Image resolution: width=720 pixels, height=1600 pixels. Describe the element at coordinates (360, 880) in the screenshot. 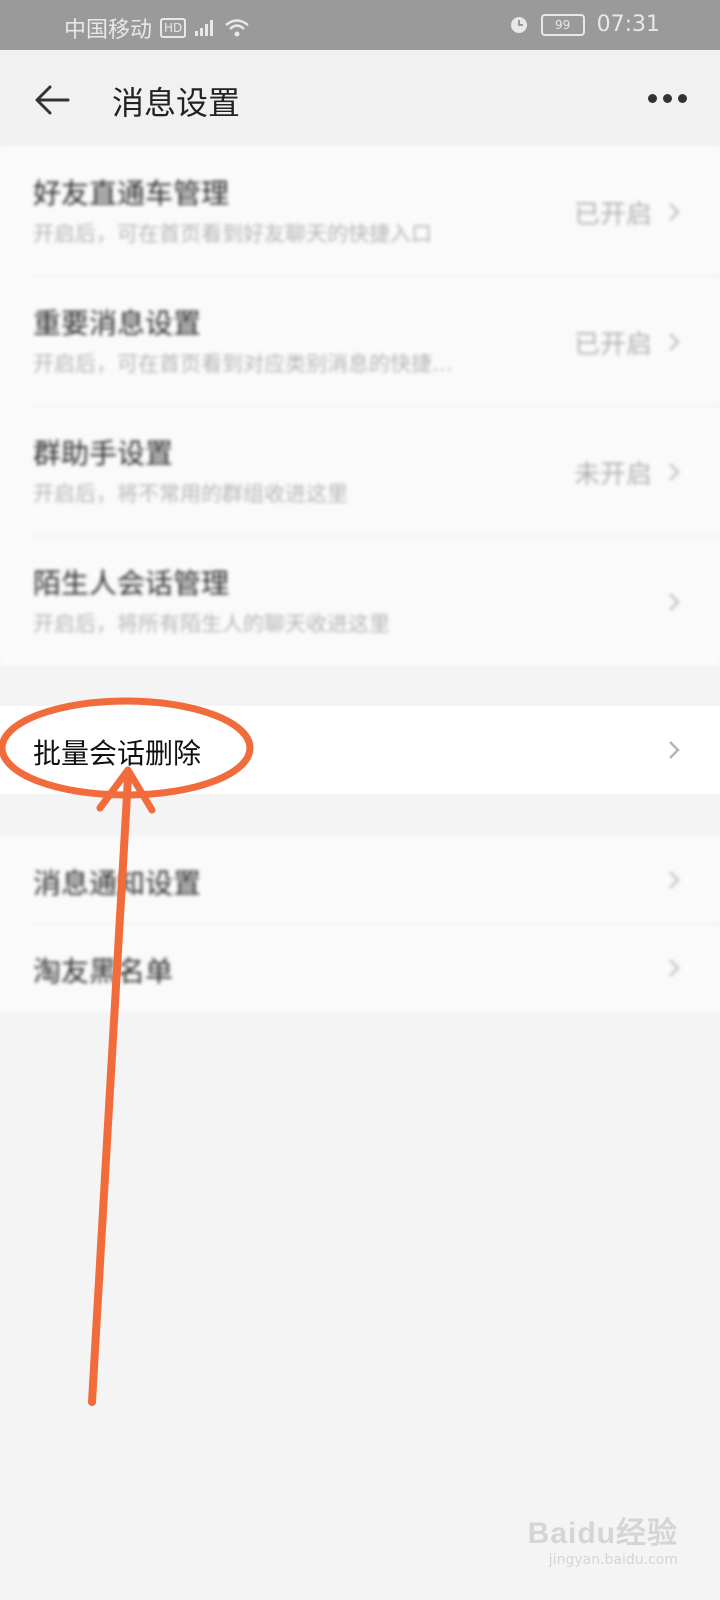

I see `setting-row-notifications: 消息通知设置` at that location.